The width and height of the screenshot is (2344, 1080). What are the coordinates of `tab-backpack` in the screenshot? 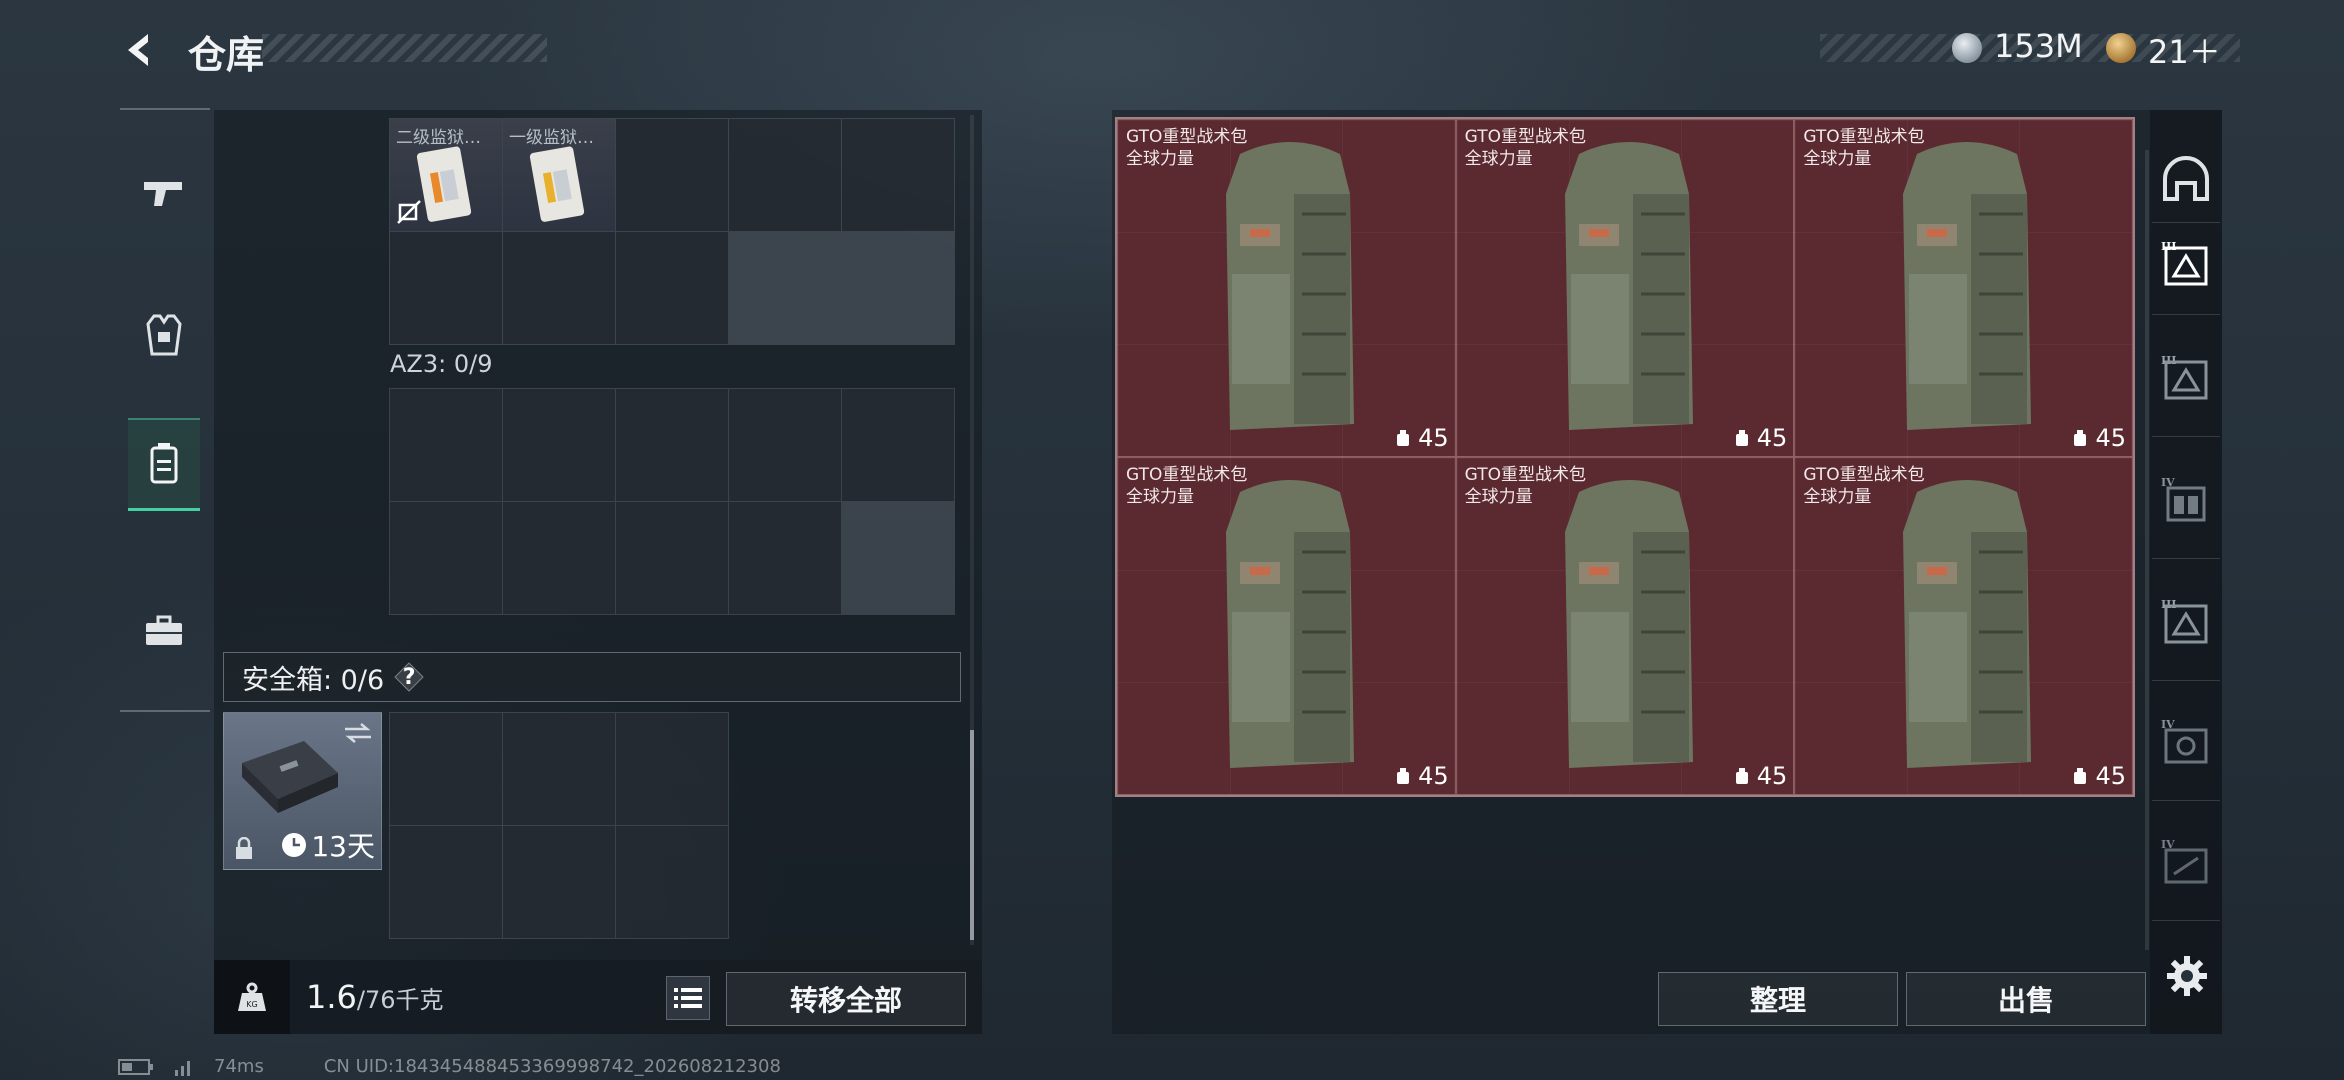 It's located at (164, 464).